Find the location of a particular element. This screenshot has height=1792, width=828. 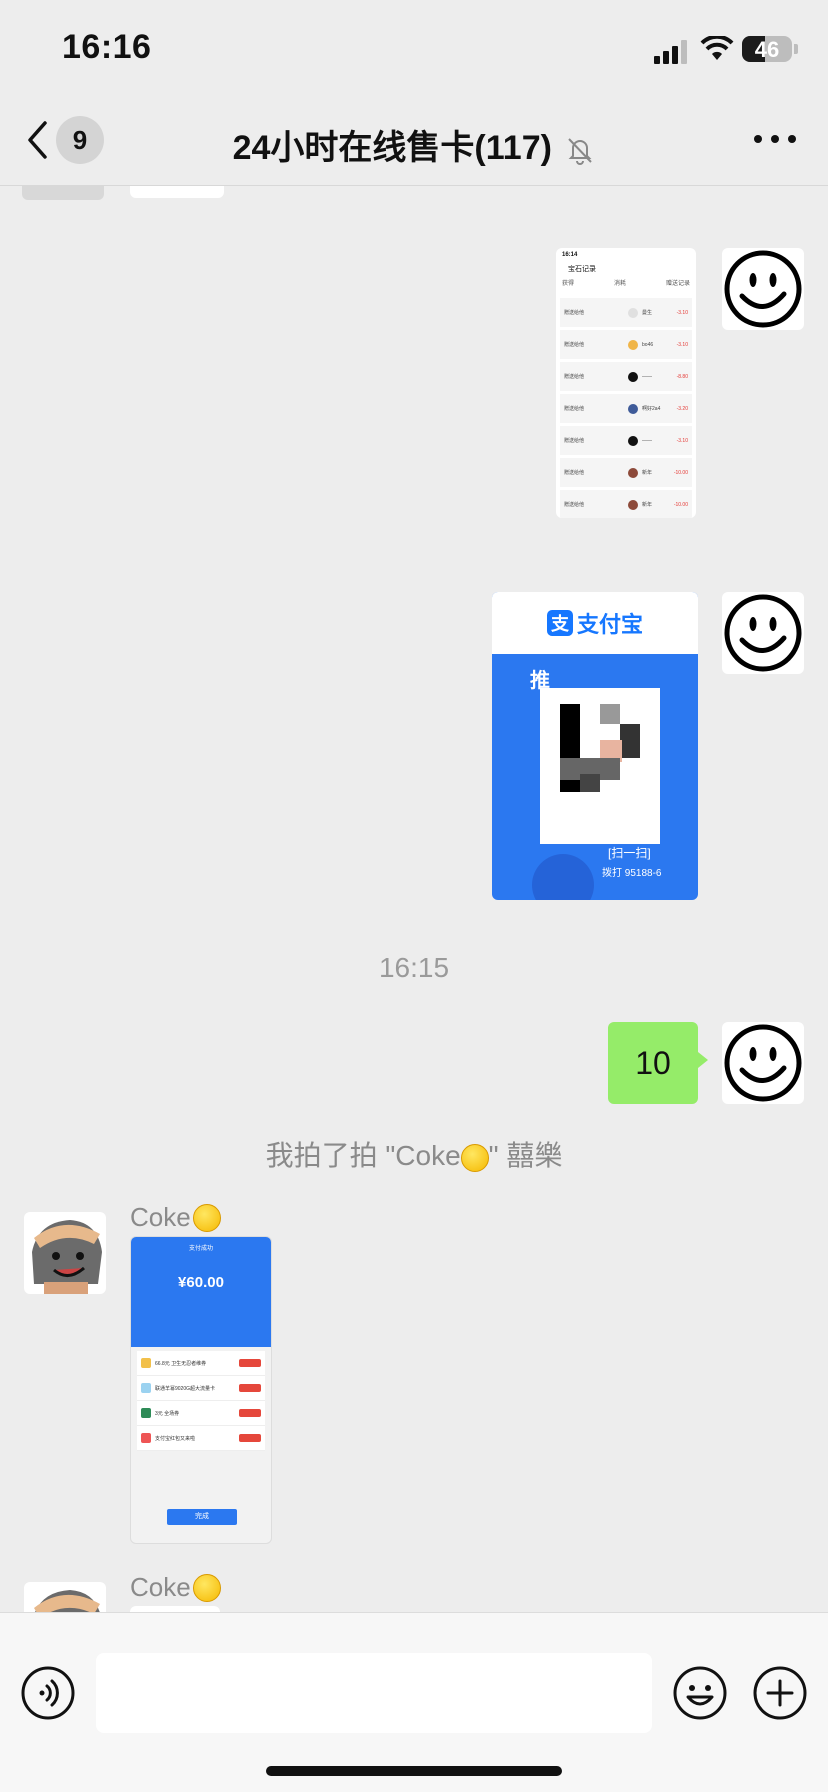

cellular-signal-icon is located at coordinates (670, 52).